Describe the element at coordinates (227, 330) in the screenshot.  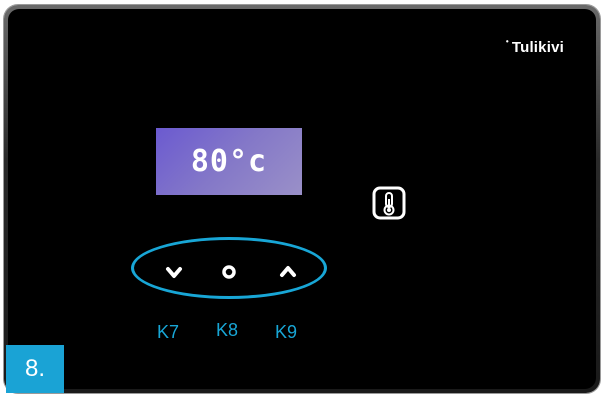
I see `key-label-k8: K8` at that location.